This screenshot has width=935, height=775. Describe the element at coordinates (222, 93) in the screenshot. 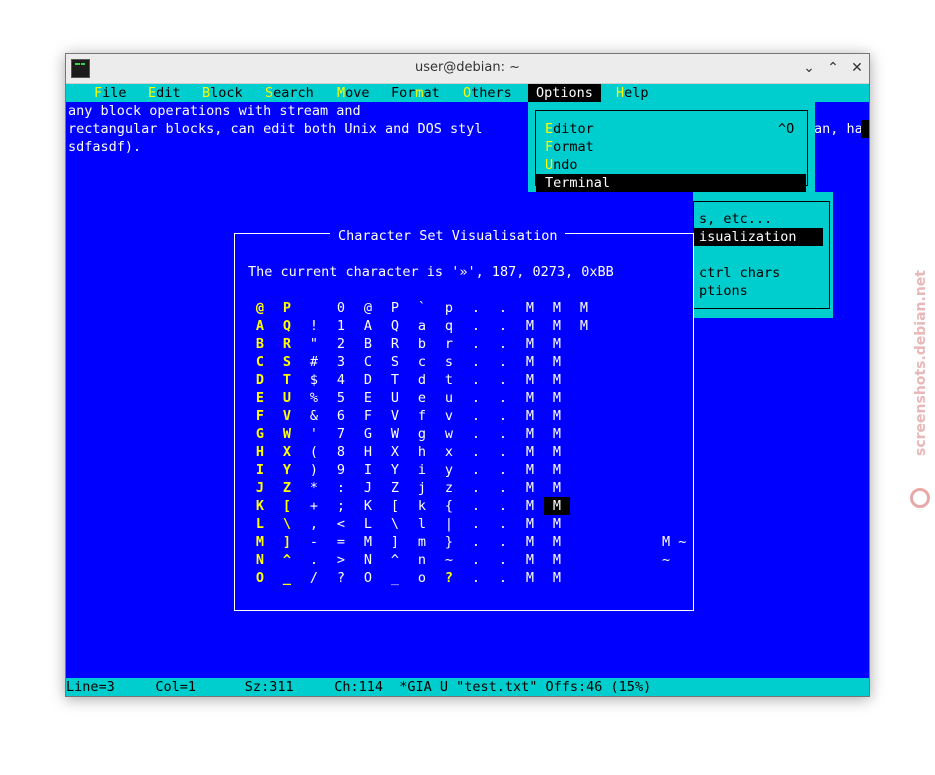

I see `menu-block: Block` at that location.